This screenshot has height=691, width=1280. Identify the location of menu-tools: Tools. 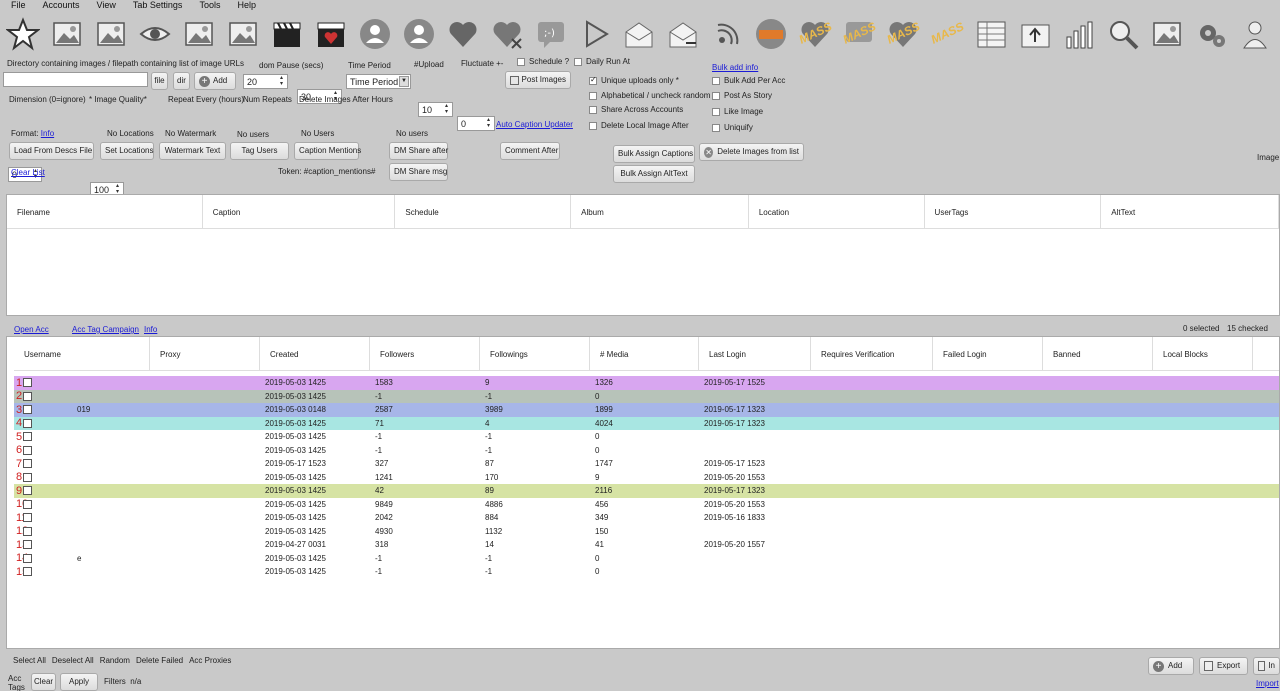
(207, 6).